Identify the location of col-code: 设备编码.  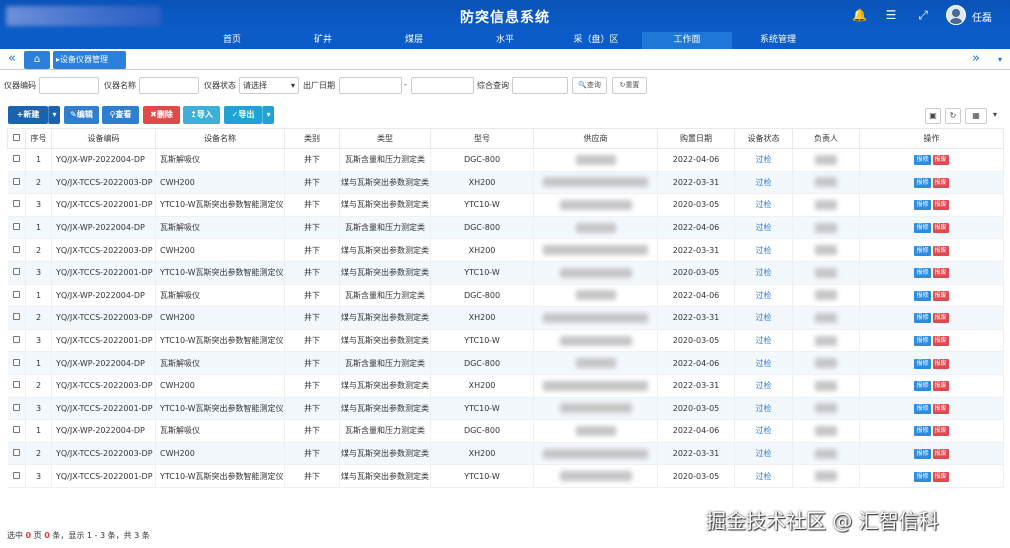
(103, 138).